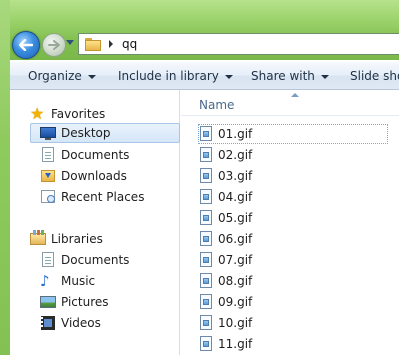 This screenshot has width=399, height=355. Describe the element at coordinates (235, 281) in the screenshot. I see `file-name: 08.gif` at that location.